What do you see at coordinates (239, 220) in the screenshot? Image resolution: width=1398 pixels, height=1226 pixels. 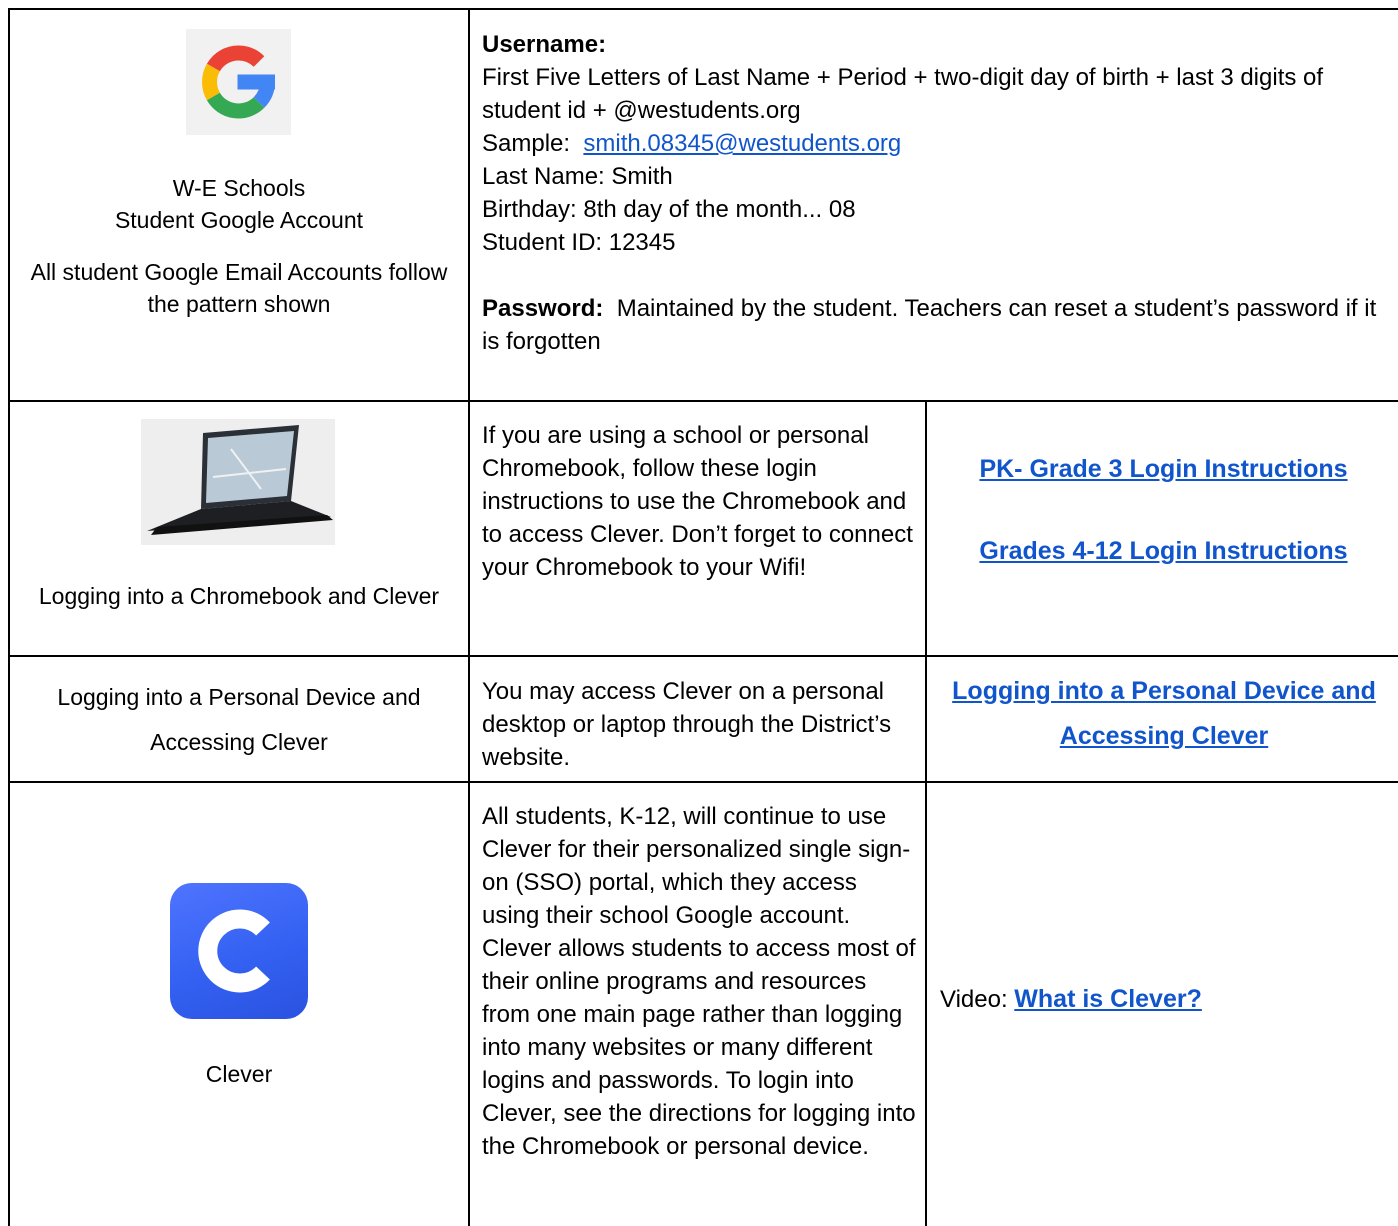 I see `account-title-line2: Student Google Account` at bounding box center [239, 220].